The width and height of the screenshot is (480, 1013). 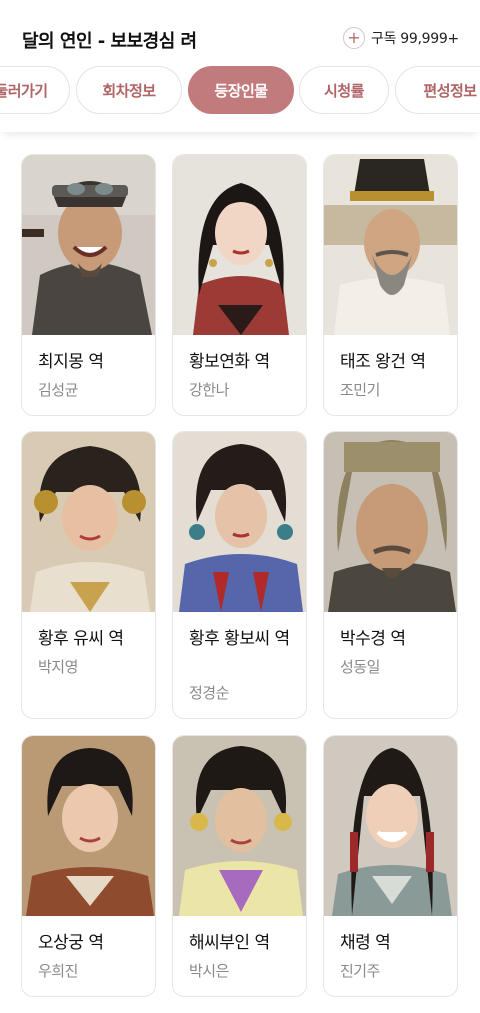 I want to click on cast-card: 최지몽 역 김성균, so click(x=88, y=285).